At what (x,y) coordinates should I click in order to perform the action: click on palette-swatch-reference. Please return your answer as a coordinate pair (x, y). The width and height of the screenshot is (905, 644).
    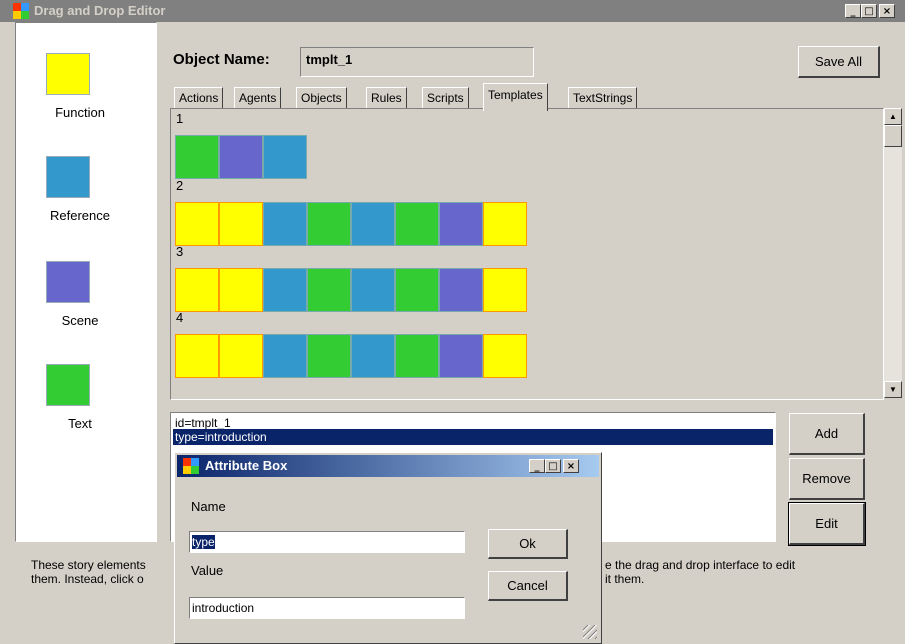
    Looking at the image, I should click on (68, 177).